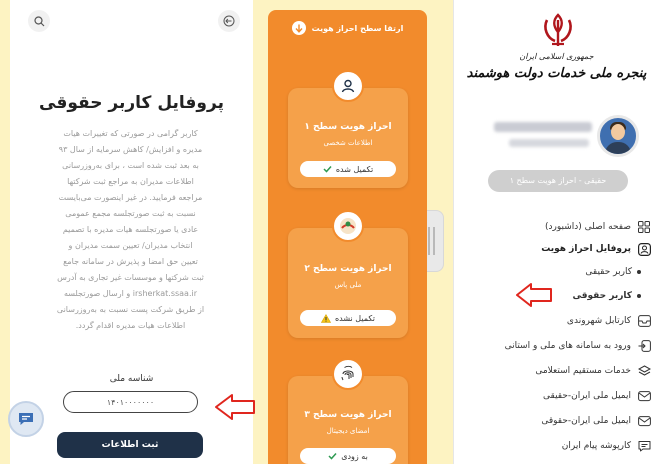 The width and height of the screenshot is (659, 464). Describe the element at coordinates (598, 321) in the screenshot. I see `nav-item-label: کارتابل شهروندی` at that location.